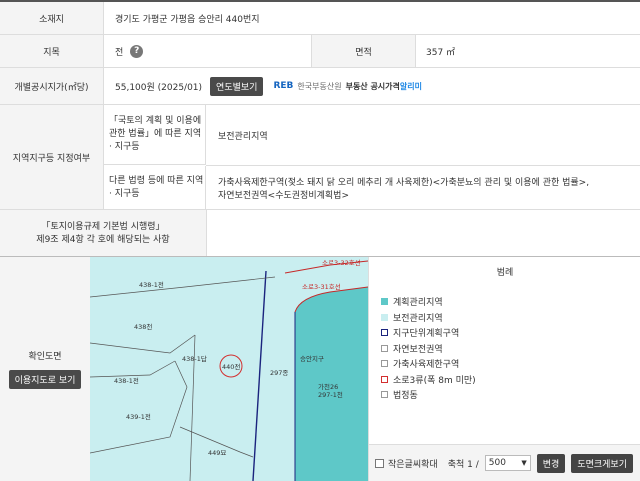 Image resolution: width=640 pixels, height=481 pixels. I want to click on decree-label-line-1: 「토지이용규제 기본법 시행령」, so click(103, 226).